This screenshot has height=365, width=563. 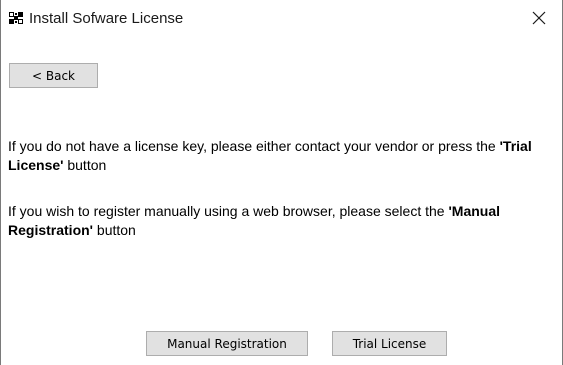 I want to click on title-bar: Install Sofware License, so click(x=281, y=18).